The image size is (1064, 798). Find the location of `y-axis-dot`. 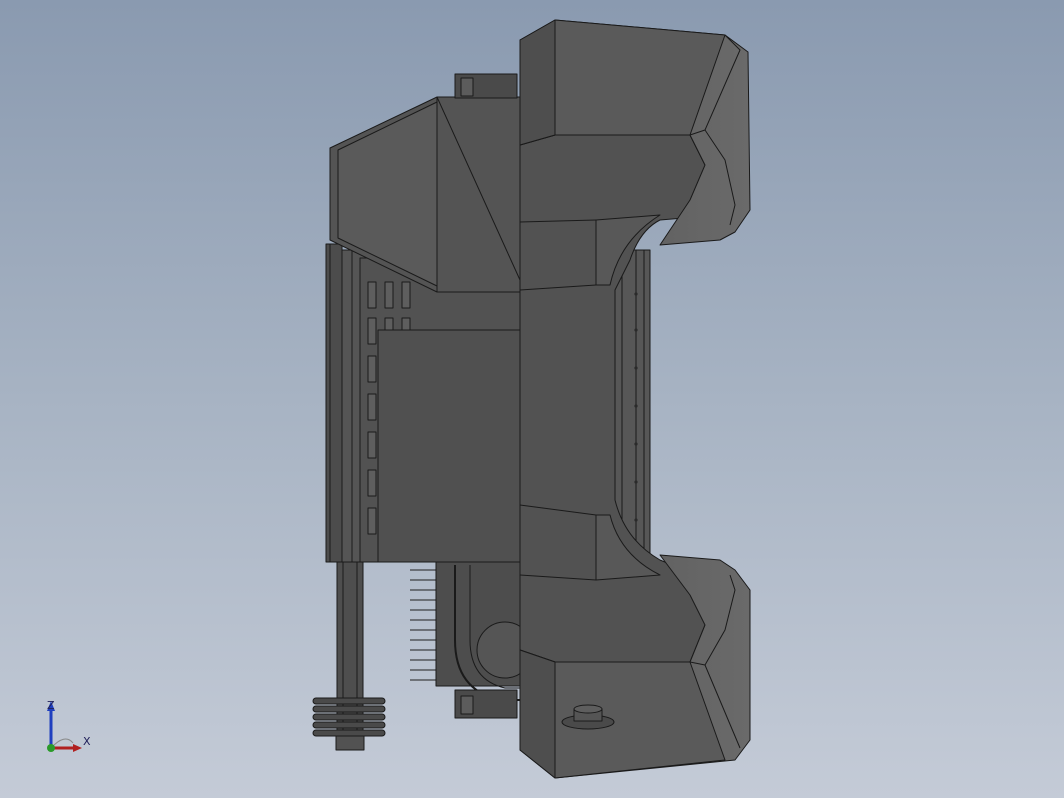

y-axis-dot is located at coordinates (51, 748).